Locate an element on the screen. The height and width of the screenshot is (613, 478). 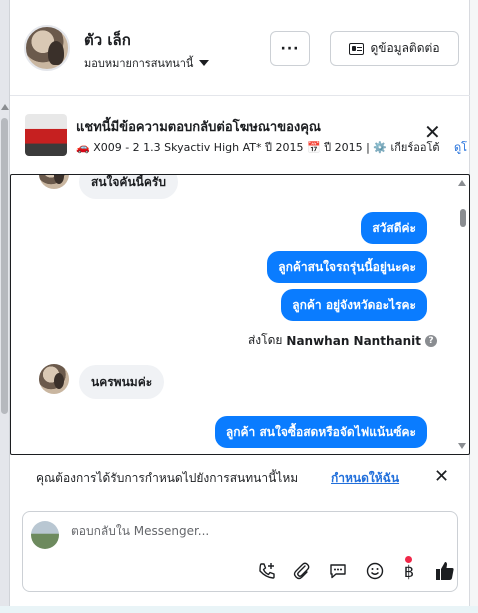
outgoing-message: ลูกค้า อยู่จังหวัดอะไรคะ is located at coordinates (354, 305).